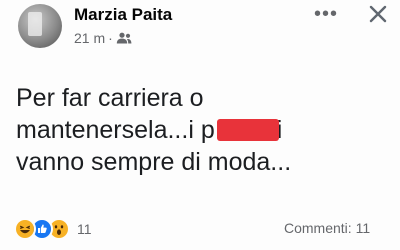 The image size is (400, 250). What do you see at coordinates (123, 15) in the screenshot?
I see `author-name: Marzia Paita` at bounding box center [123, 15].